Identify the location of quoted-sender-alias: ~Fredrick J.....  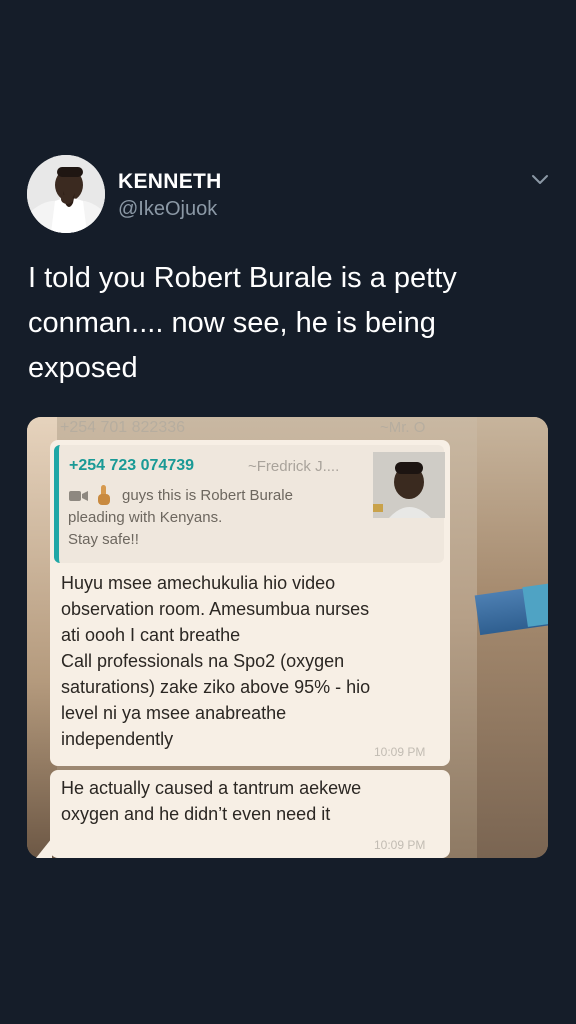
(294, 466).